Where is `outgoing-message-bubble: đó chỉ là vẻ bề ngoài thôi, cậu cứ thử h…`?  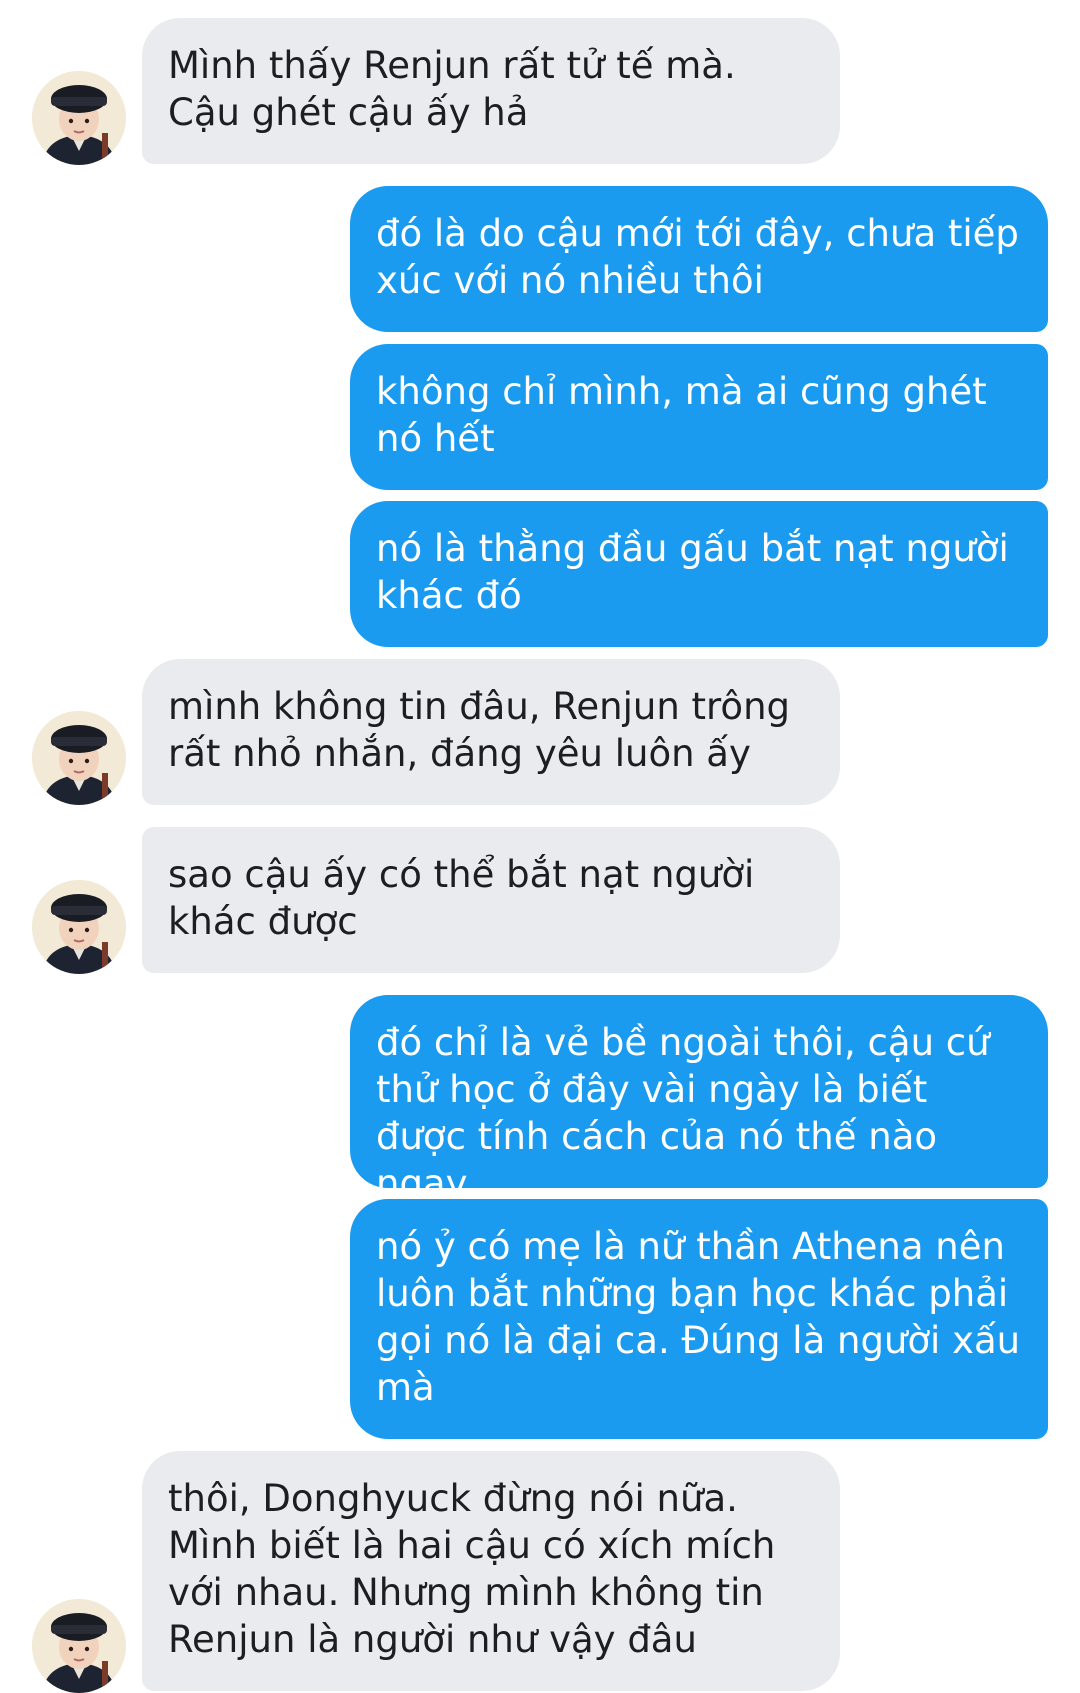
outgoing-message-bubble: đó chỉ là vẻ bề ngoài thôi, cậu cứ thử h… is located at coordinates (699, 1100).